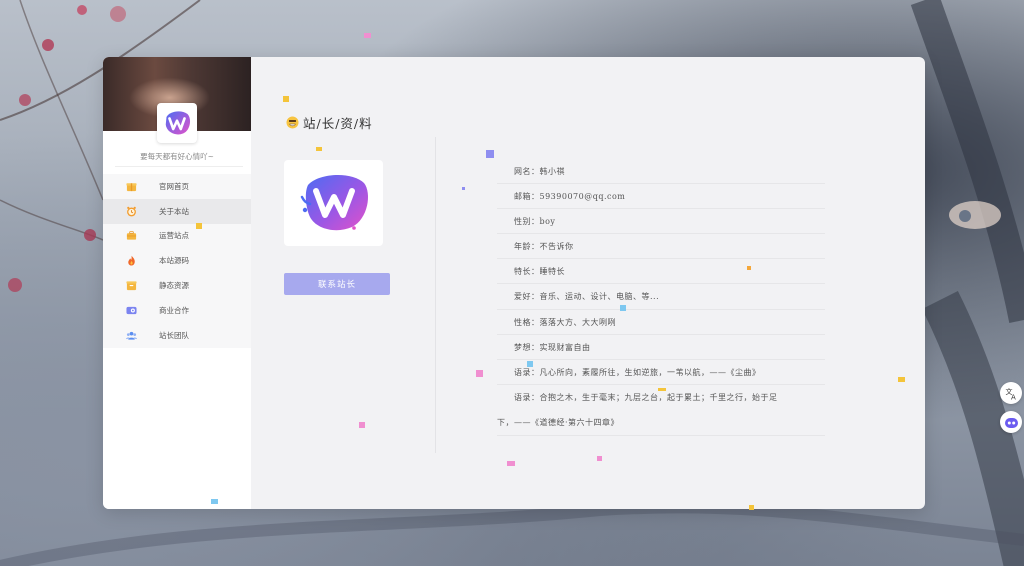 The image size is (1024, 566). What do you see at coordinates (661, 372) in the screenshot?
I see `info-quote-1: 语录：凡心所向，素履所往，生如逆旅，一苇以航，——《尘曲》` at bounding box center [661, 372].